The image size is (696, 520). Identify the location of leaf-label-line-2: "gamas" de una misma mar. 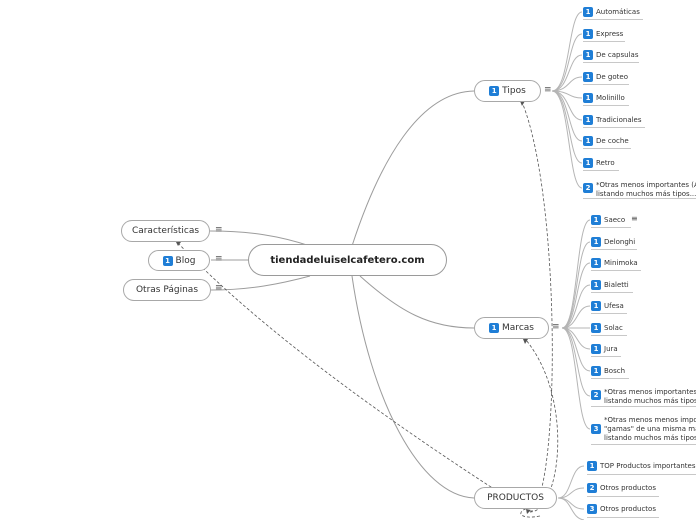
(650, 429).